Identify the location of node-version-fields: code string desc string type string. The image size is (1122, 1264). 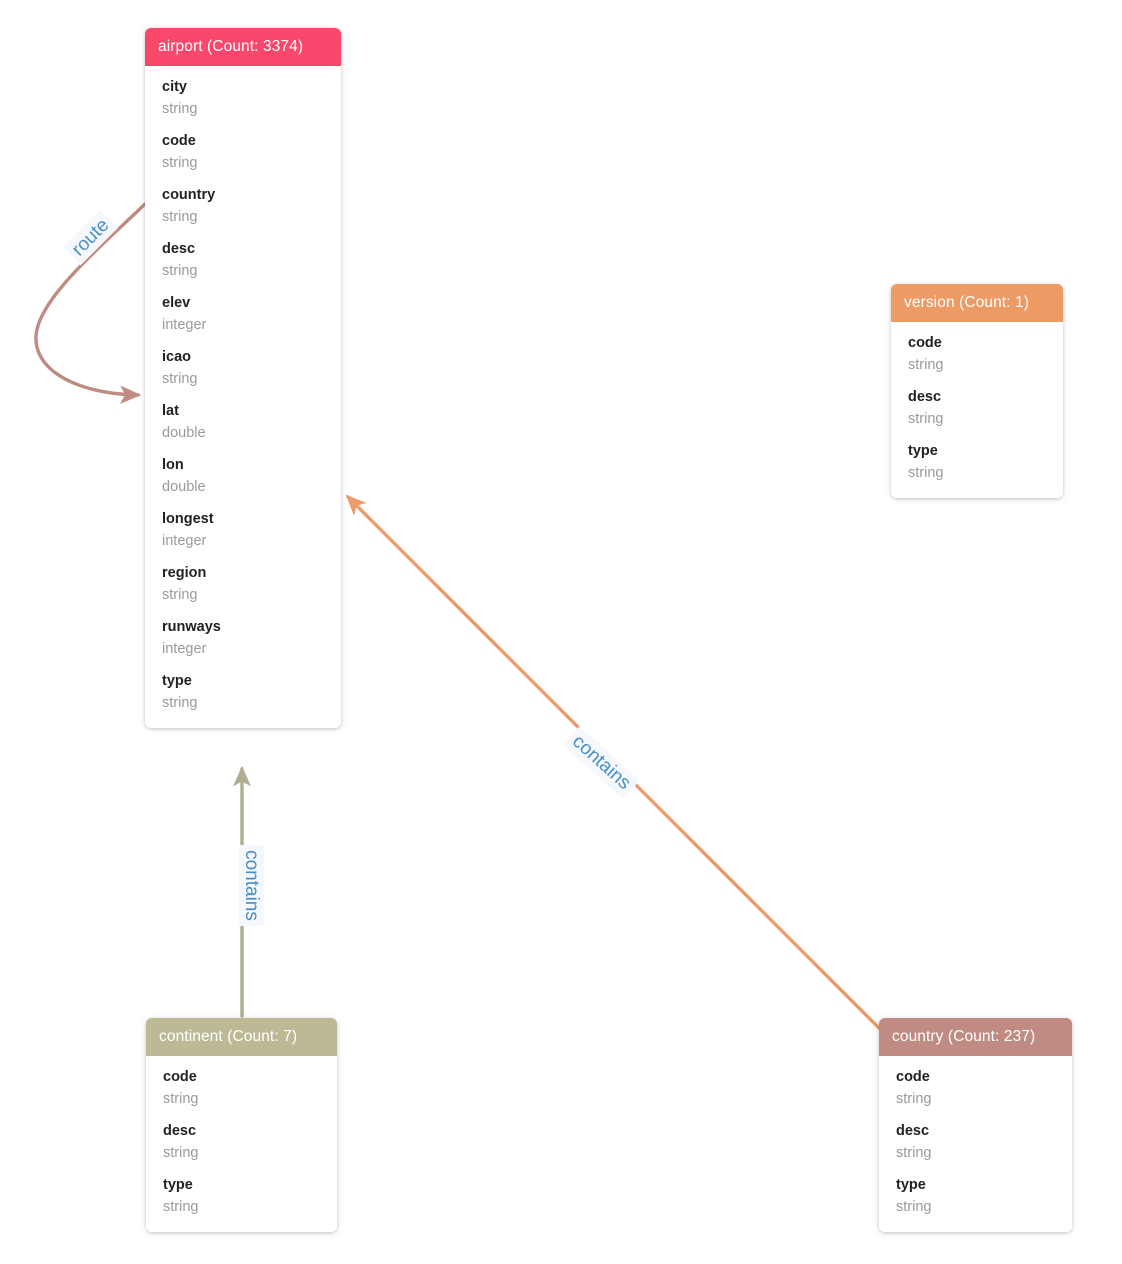
(977, 410).